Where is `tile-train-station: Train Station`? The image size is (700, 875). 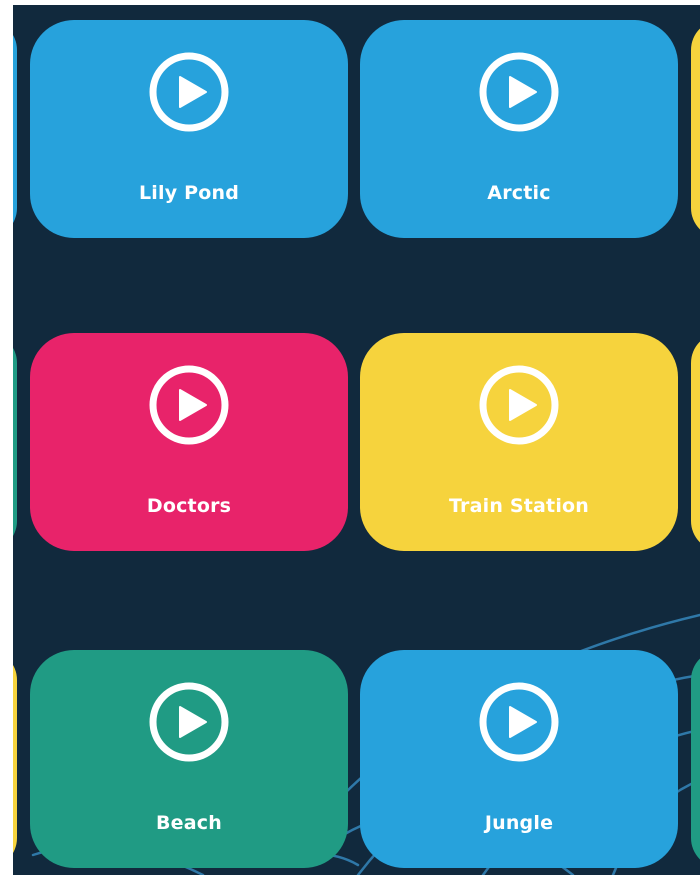
tile-train-station: Train Station is located at coordinates (519, 442).